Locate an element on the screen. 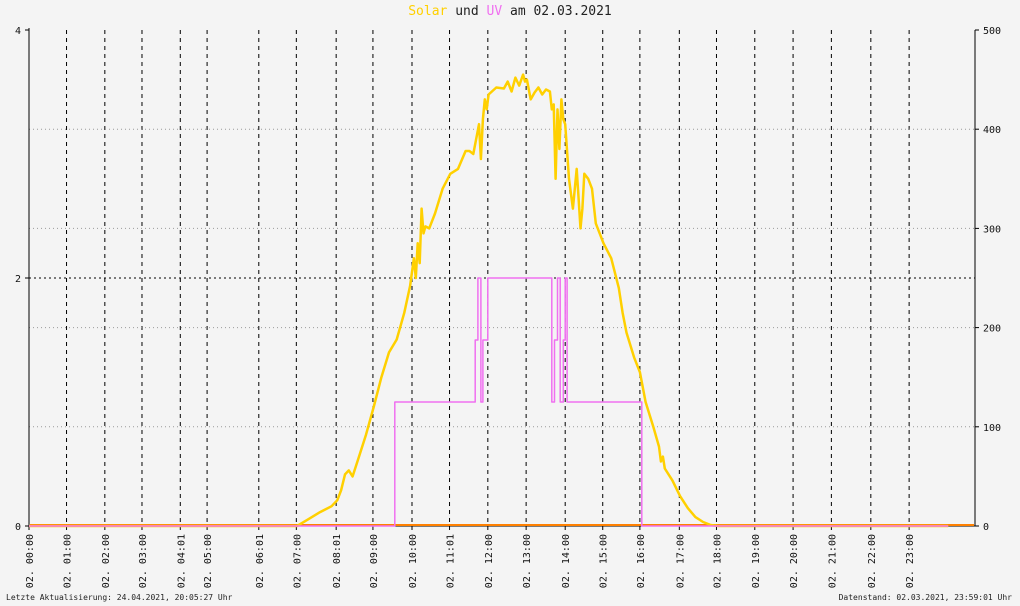  y-right-tick-label: 400 is located at coordinates (992, 130).